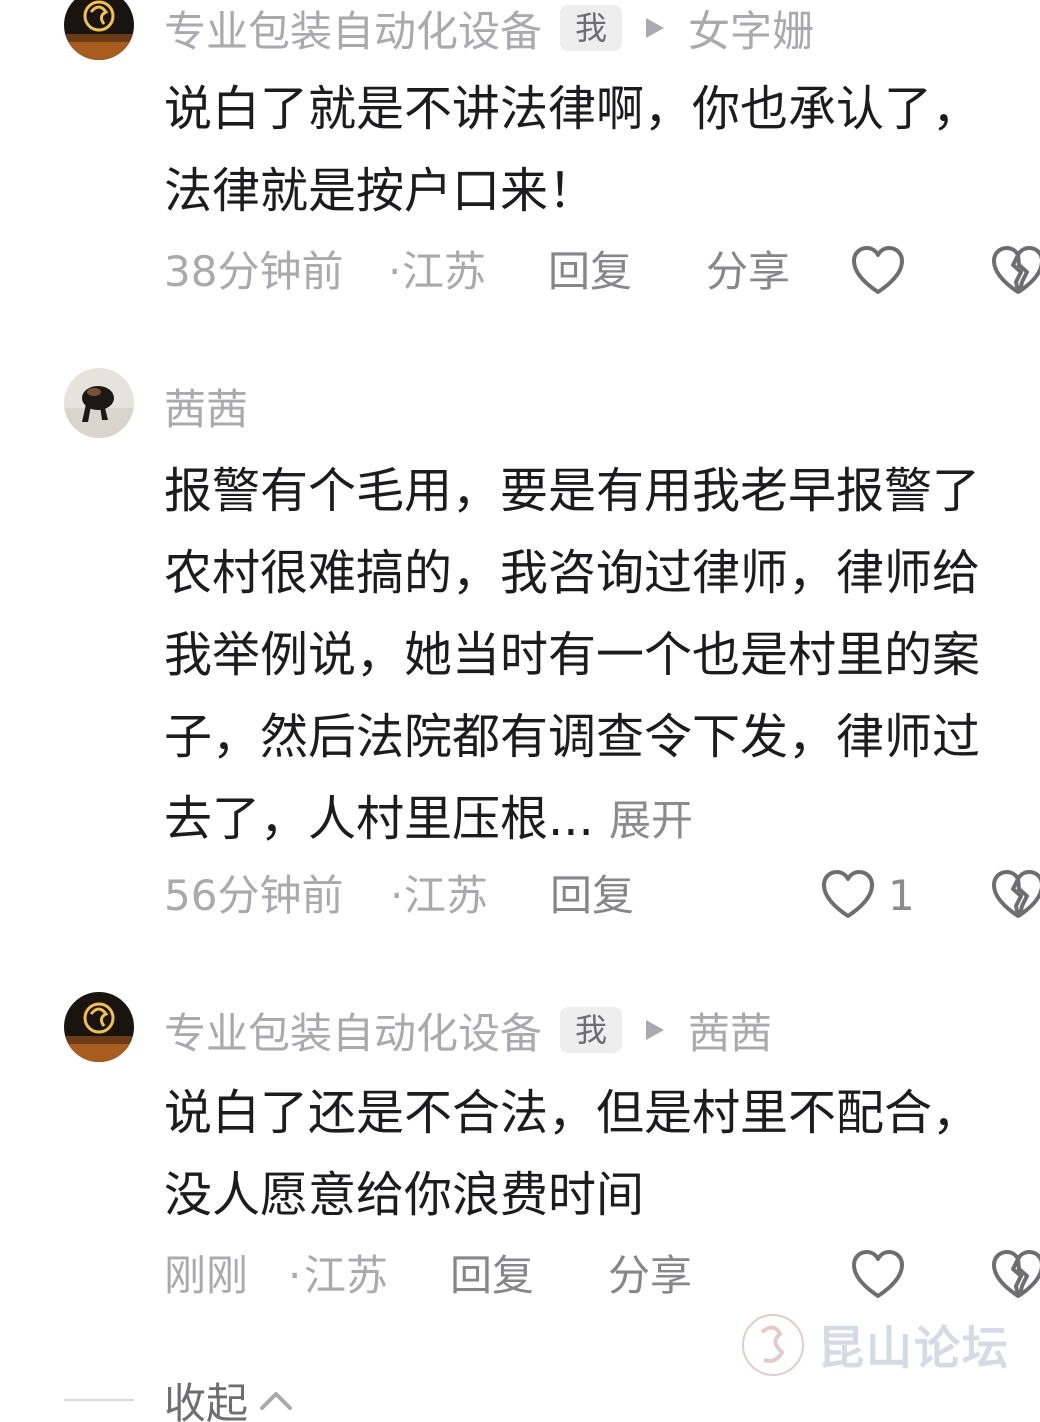 The width and height of the screenshot is (1040, 1422). I want to click on comment-meta: 56分钟前 · 江苏 回复 1, so click(602, 896).